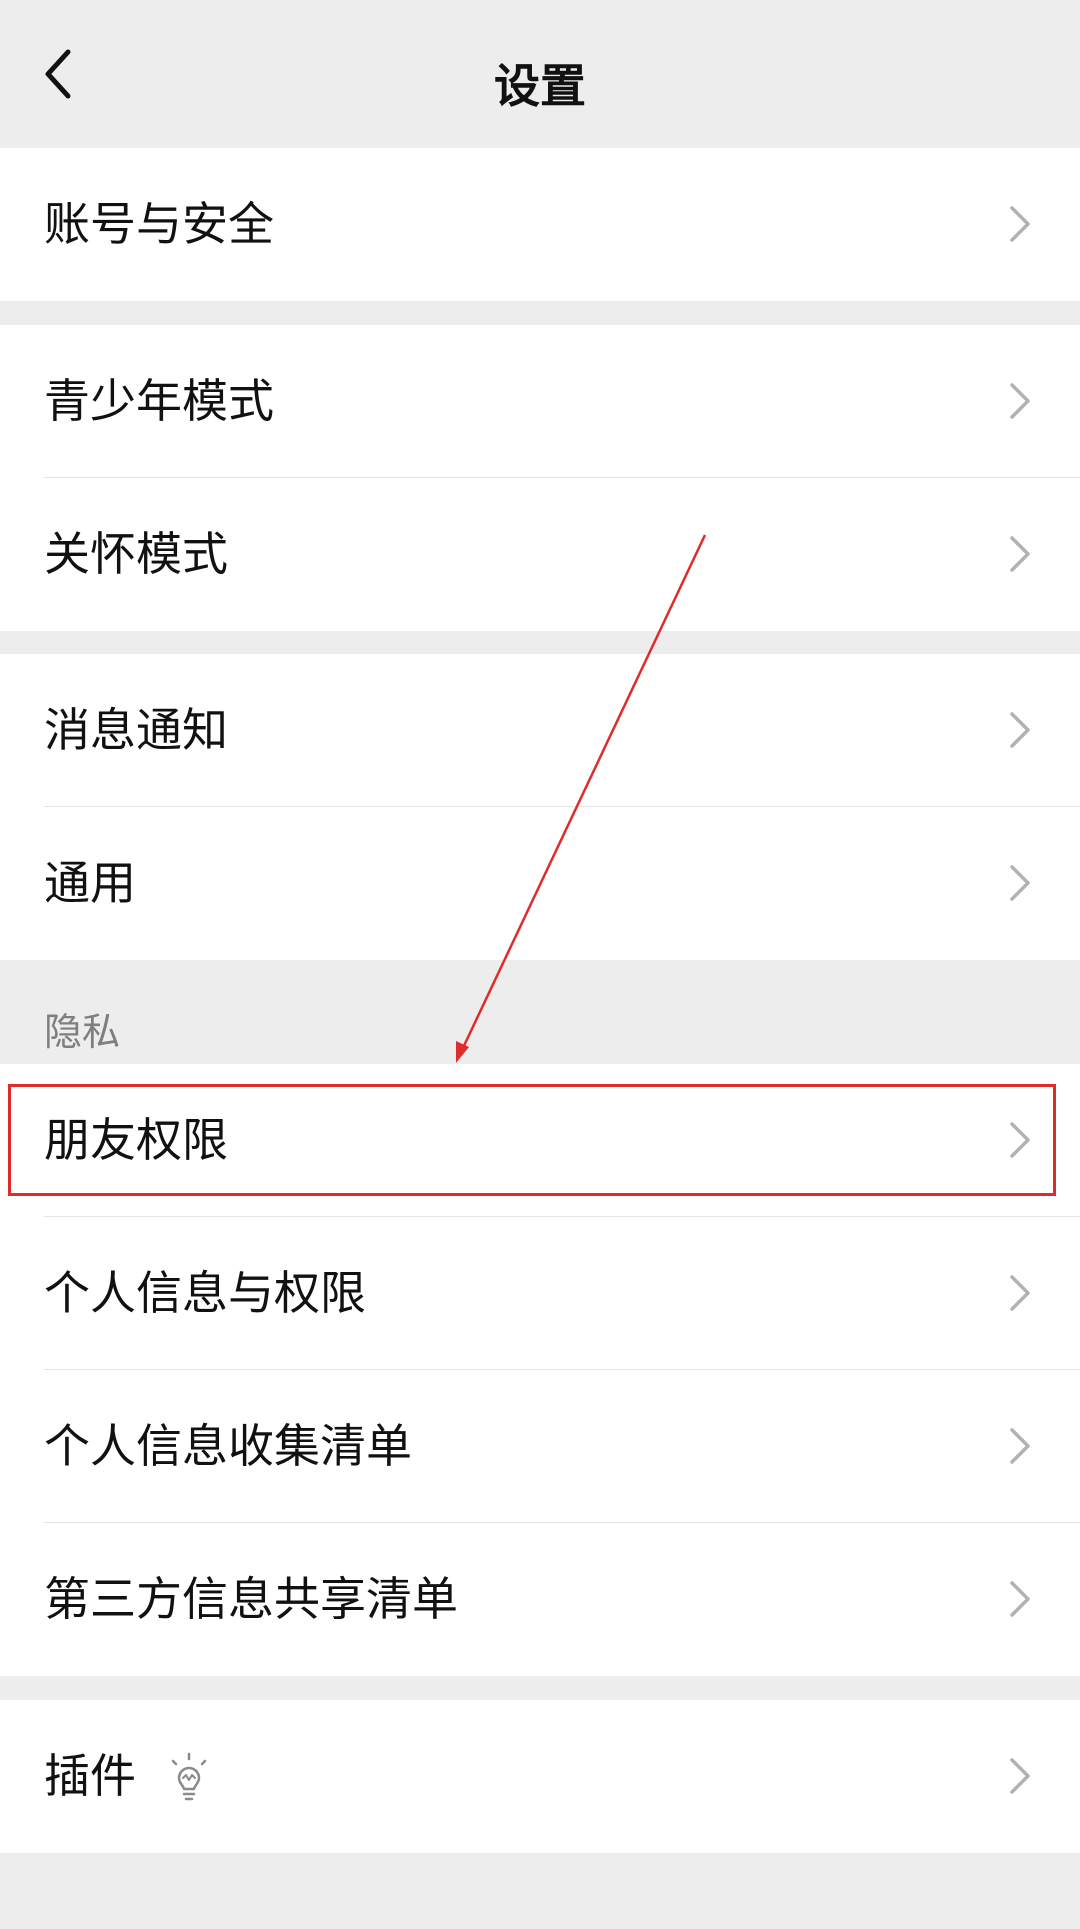 This screenshot has width=1080, height=1929. What do you see at coordinates (540, 1599) in the screenshot?
I see `menu-item-third-party-sharing-list: 第三方信息共享清单` at bounding box center [540, 1599].